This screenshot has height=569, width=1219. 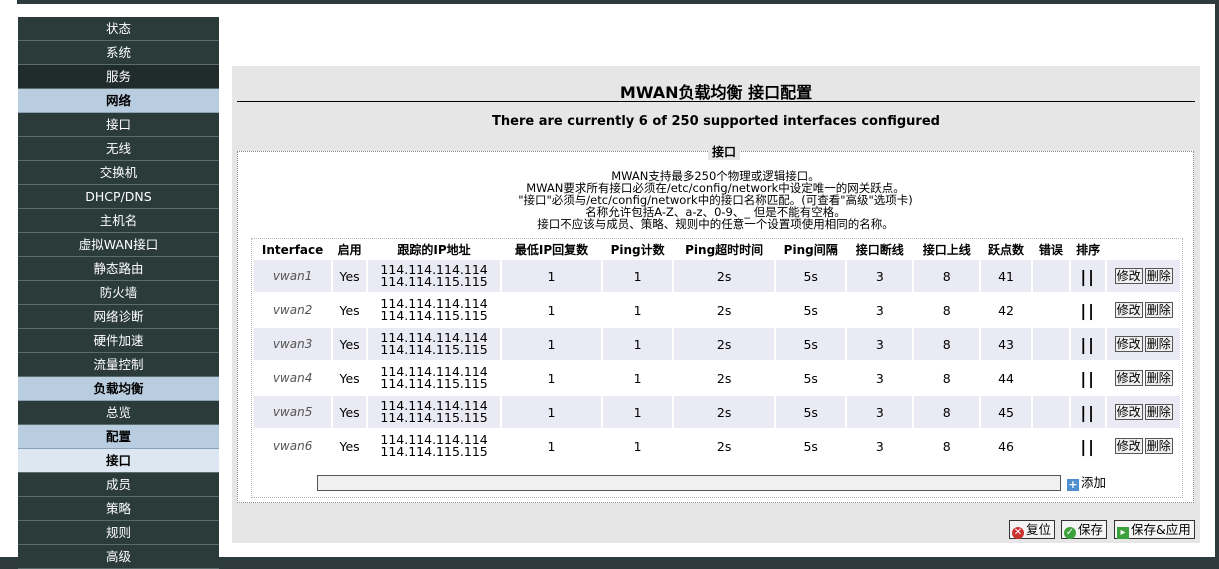 What do you see at coordinates (118, 29) in the screenshot?
I see `sidebar-item: 状态` at bounding box center [118, 29].